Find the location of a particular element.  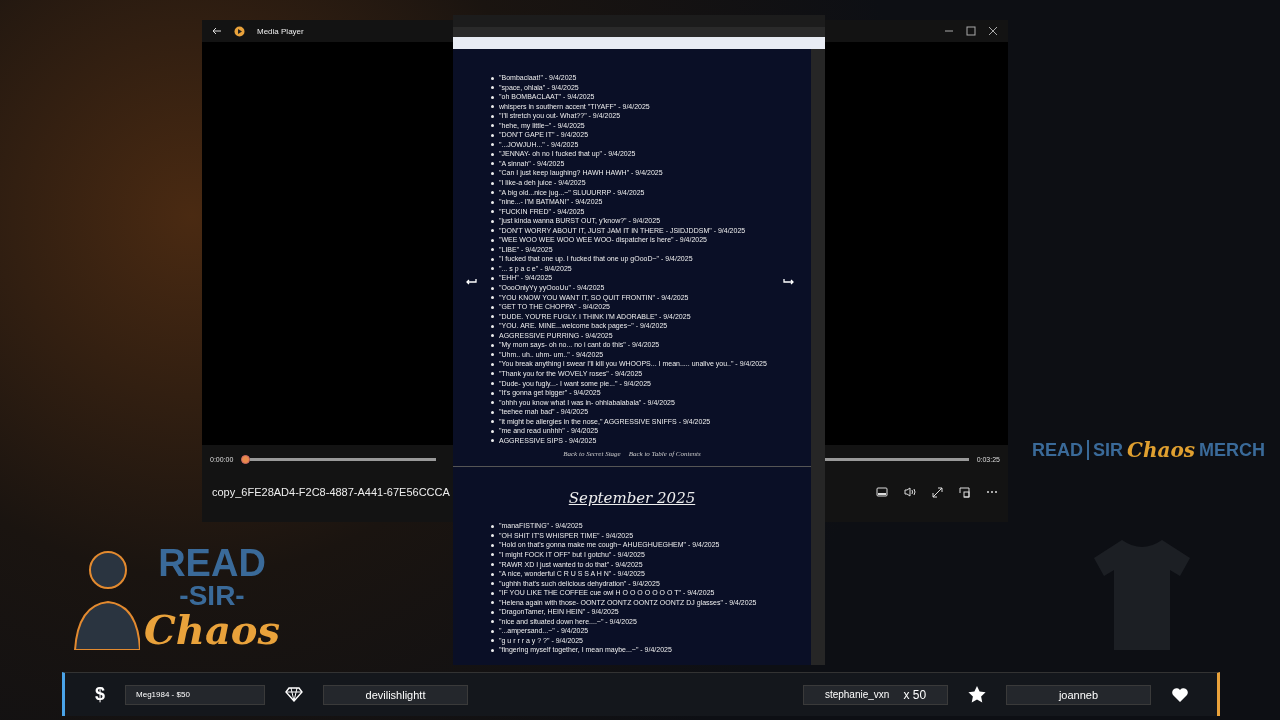

logo-text: READ is located at coordinates (212, 563).